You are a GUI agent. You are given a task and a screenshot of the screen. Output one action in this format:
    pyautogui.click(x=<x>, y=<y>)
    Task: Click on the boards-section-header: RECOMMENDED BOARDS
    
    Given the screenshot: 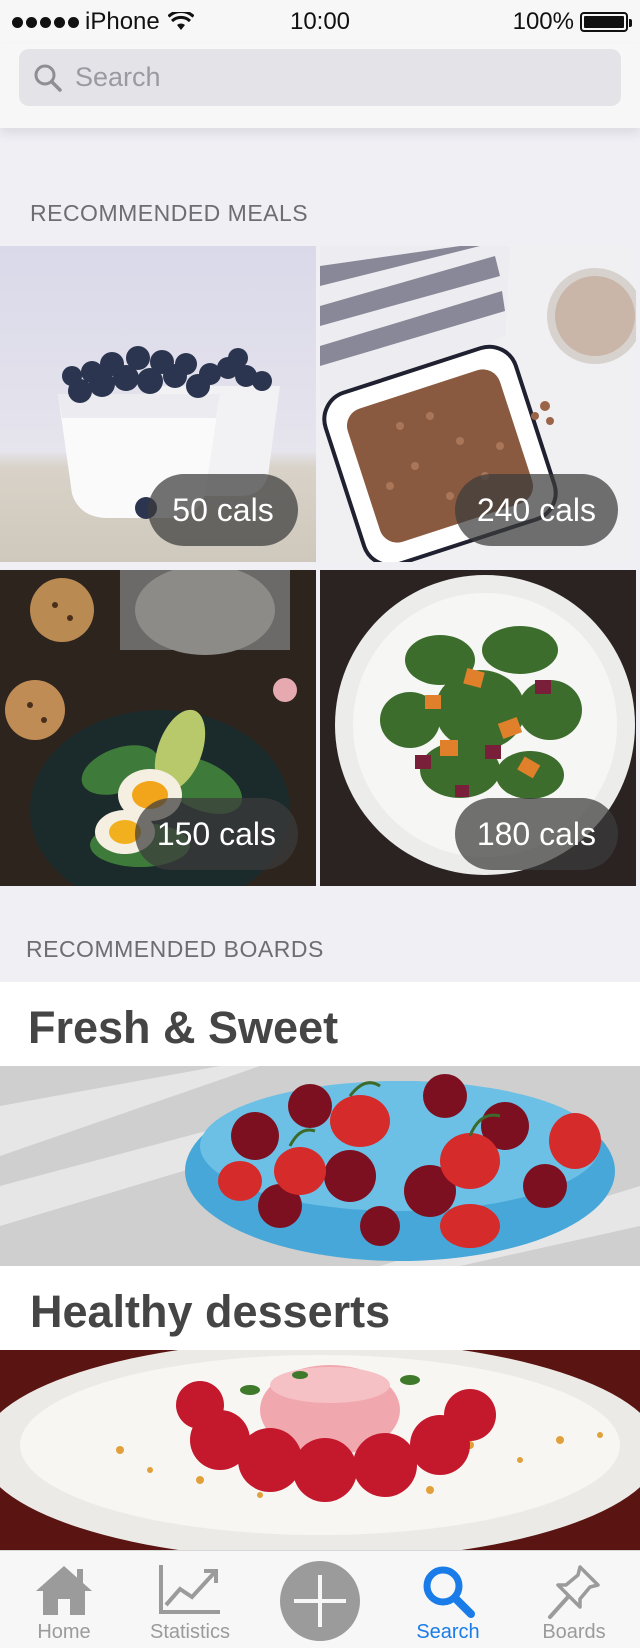 What is the action you would take?
    pyautogui.click(x=175, y=949)
    